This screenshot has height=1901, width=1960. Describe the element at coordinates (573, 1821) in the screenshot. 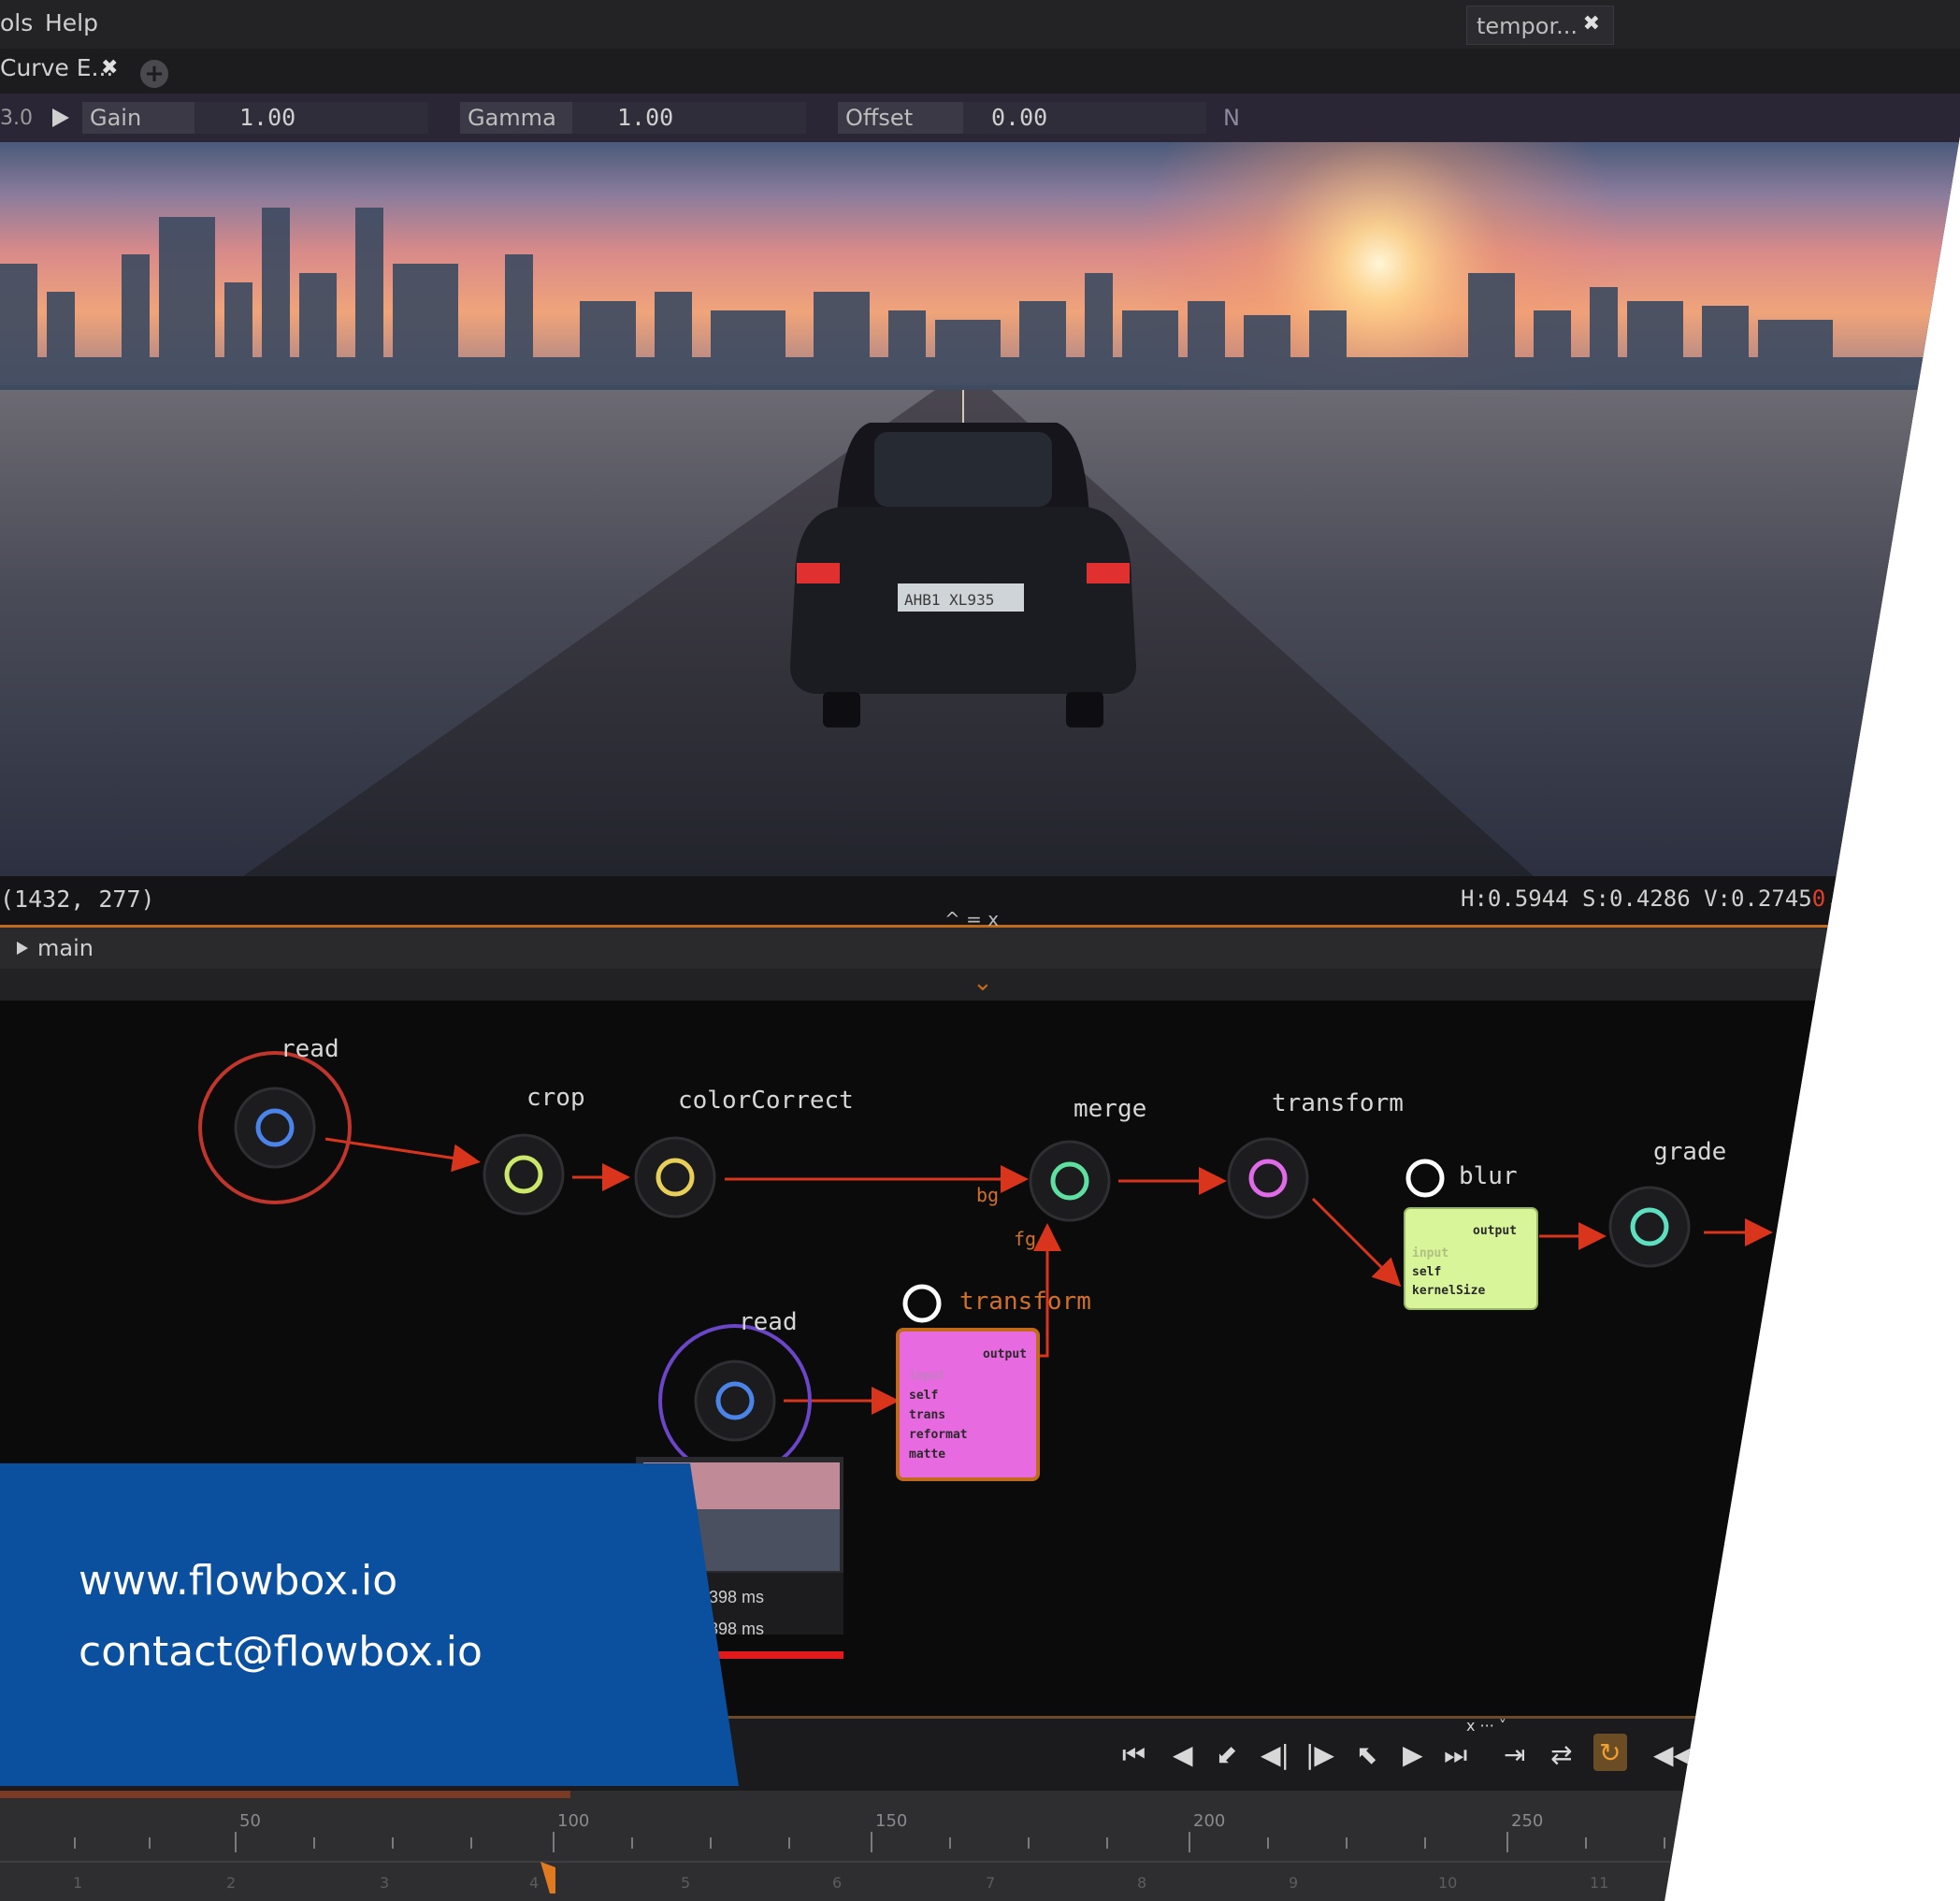

I see `timeline-label-100: 100` at that location.